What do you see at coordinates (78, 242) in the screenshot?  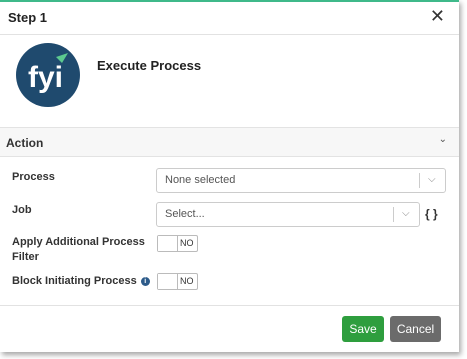 I see `apply-filter-label-line1: Apply Additional Process` at bounding box center [78, 242].